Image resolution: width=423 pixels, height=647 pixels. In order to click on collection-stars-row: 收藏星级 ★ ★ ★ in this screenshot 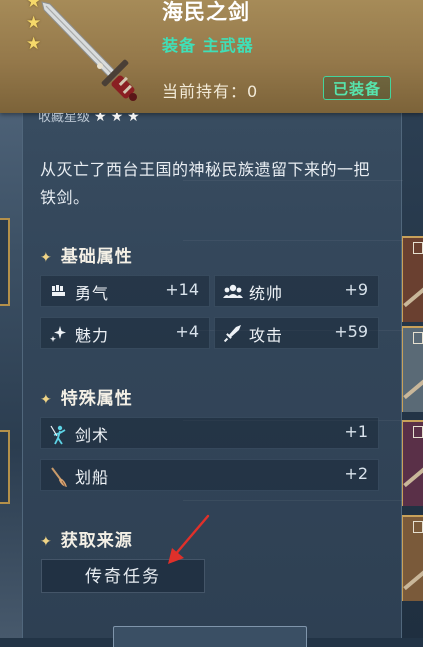, I will do `click(128, 119)`.